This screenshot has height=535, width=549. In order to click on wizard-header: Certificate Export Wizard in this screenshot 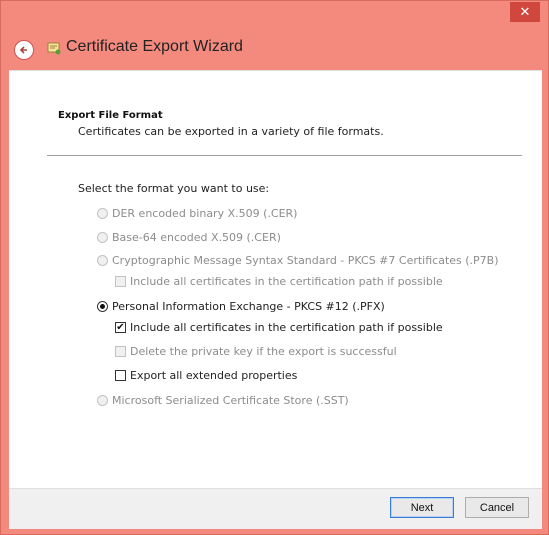, I will do `click(274, 46)`.